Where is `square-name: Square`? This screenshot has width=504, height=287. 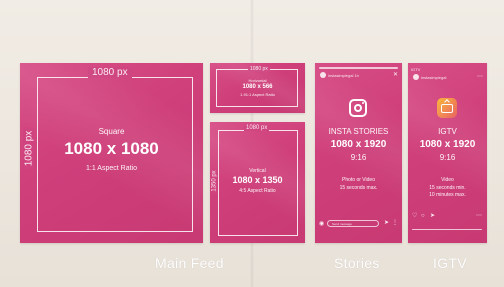 square-name: Square is located at coordinates (111, 131).